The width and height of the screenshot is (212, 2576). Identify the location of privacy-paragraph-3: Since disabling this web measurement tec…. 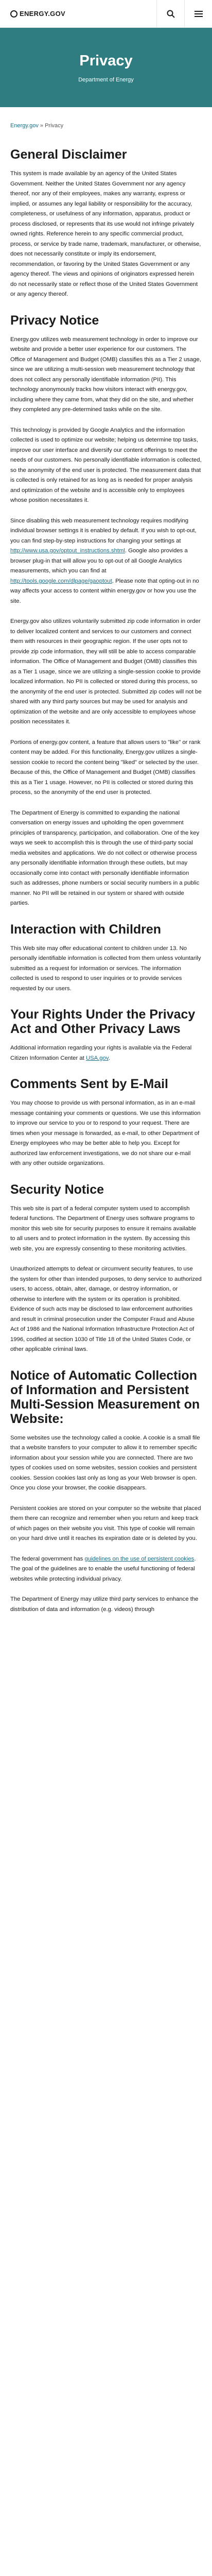
(106, 562).